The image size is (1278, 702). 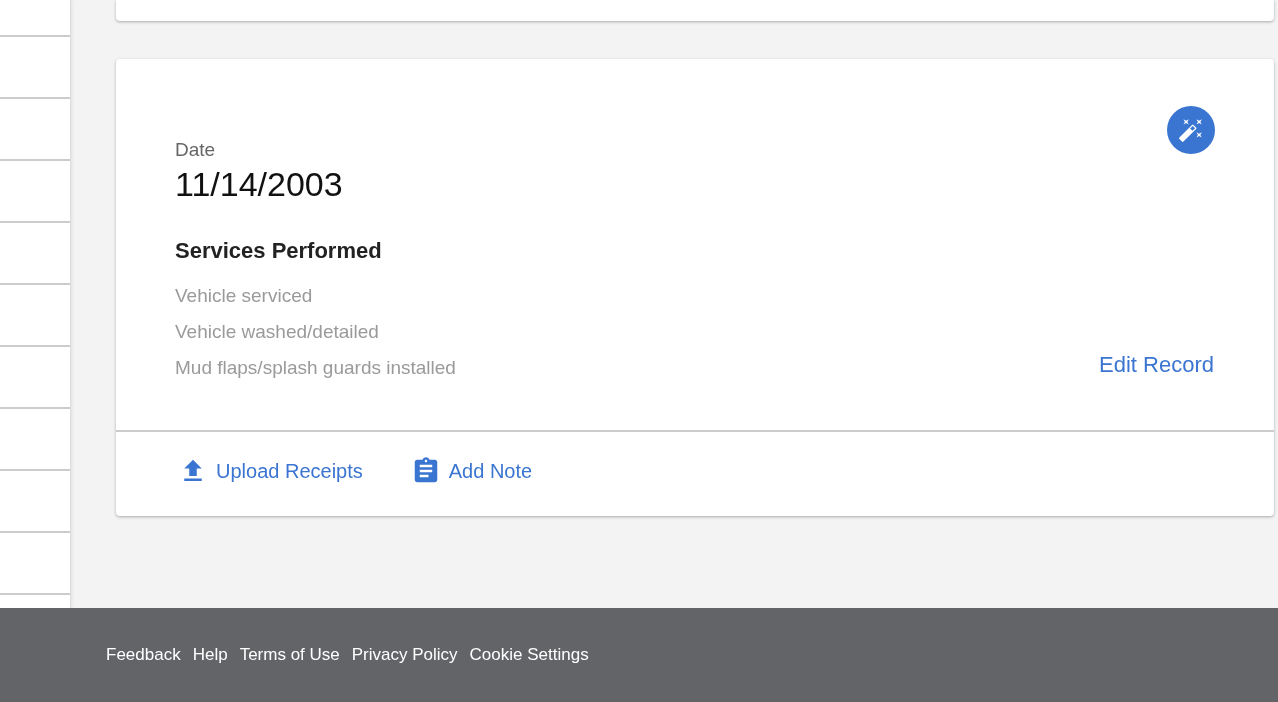 What do you see at coordinates (259, 184) in the screenshot?
I see `date-value: 11/14/2003` at bounding box center [259, 184].